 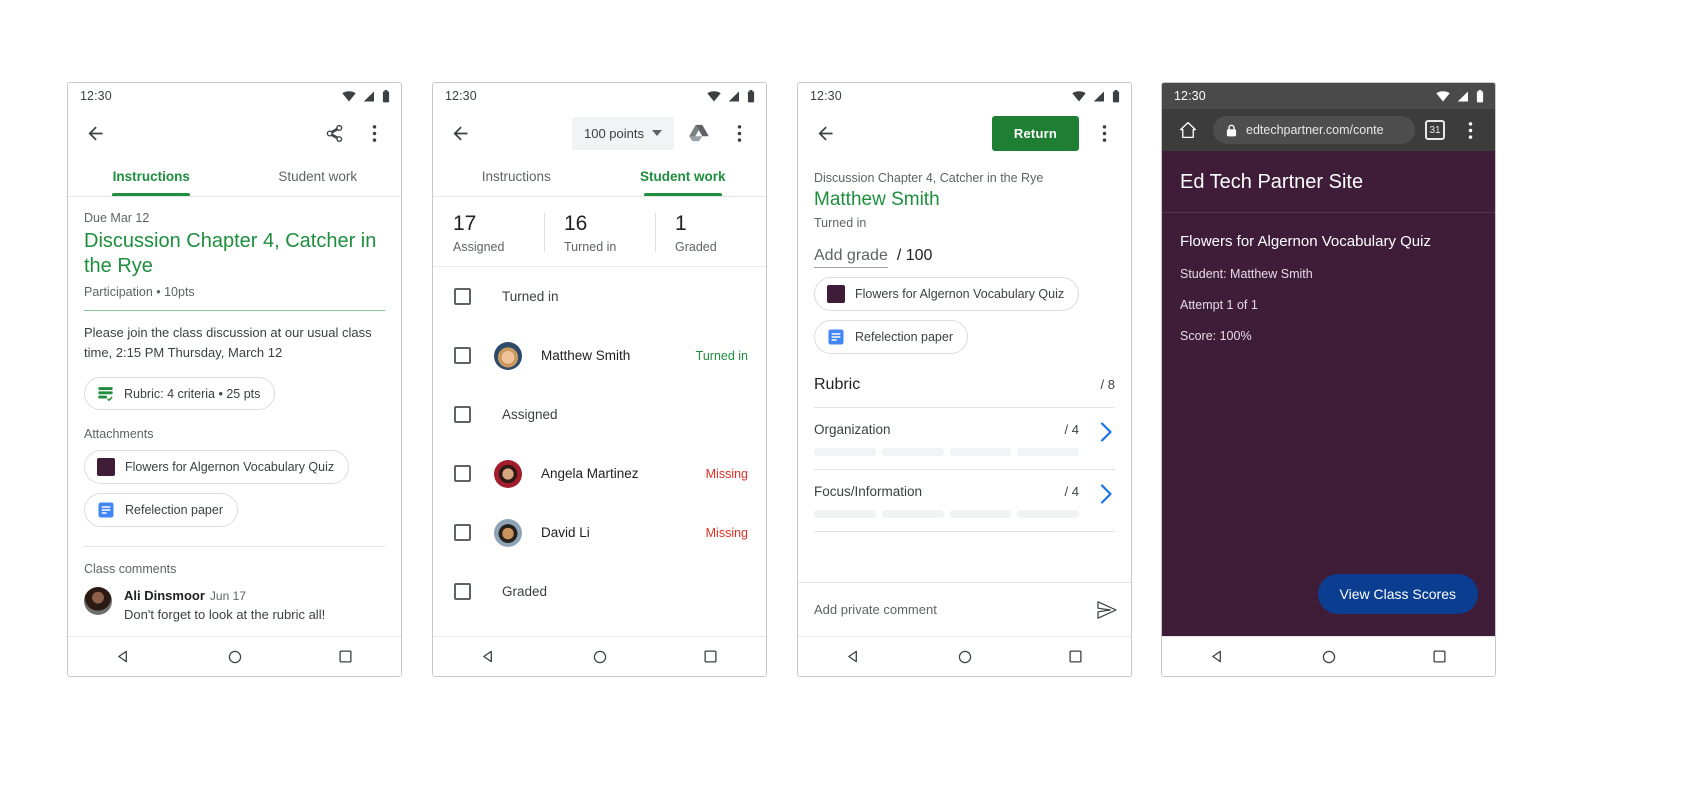 What do you see at coordinates (964, 432) in the screenshot?
I see `rubric-criterion-organization: Organization / 4` at bounding box center [964, 432].